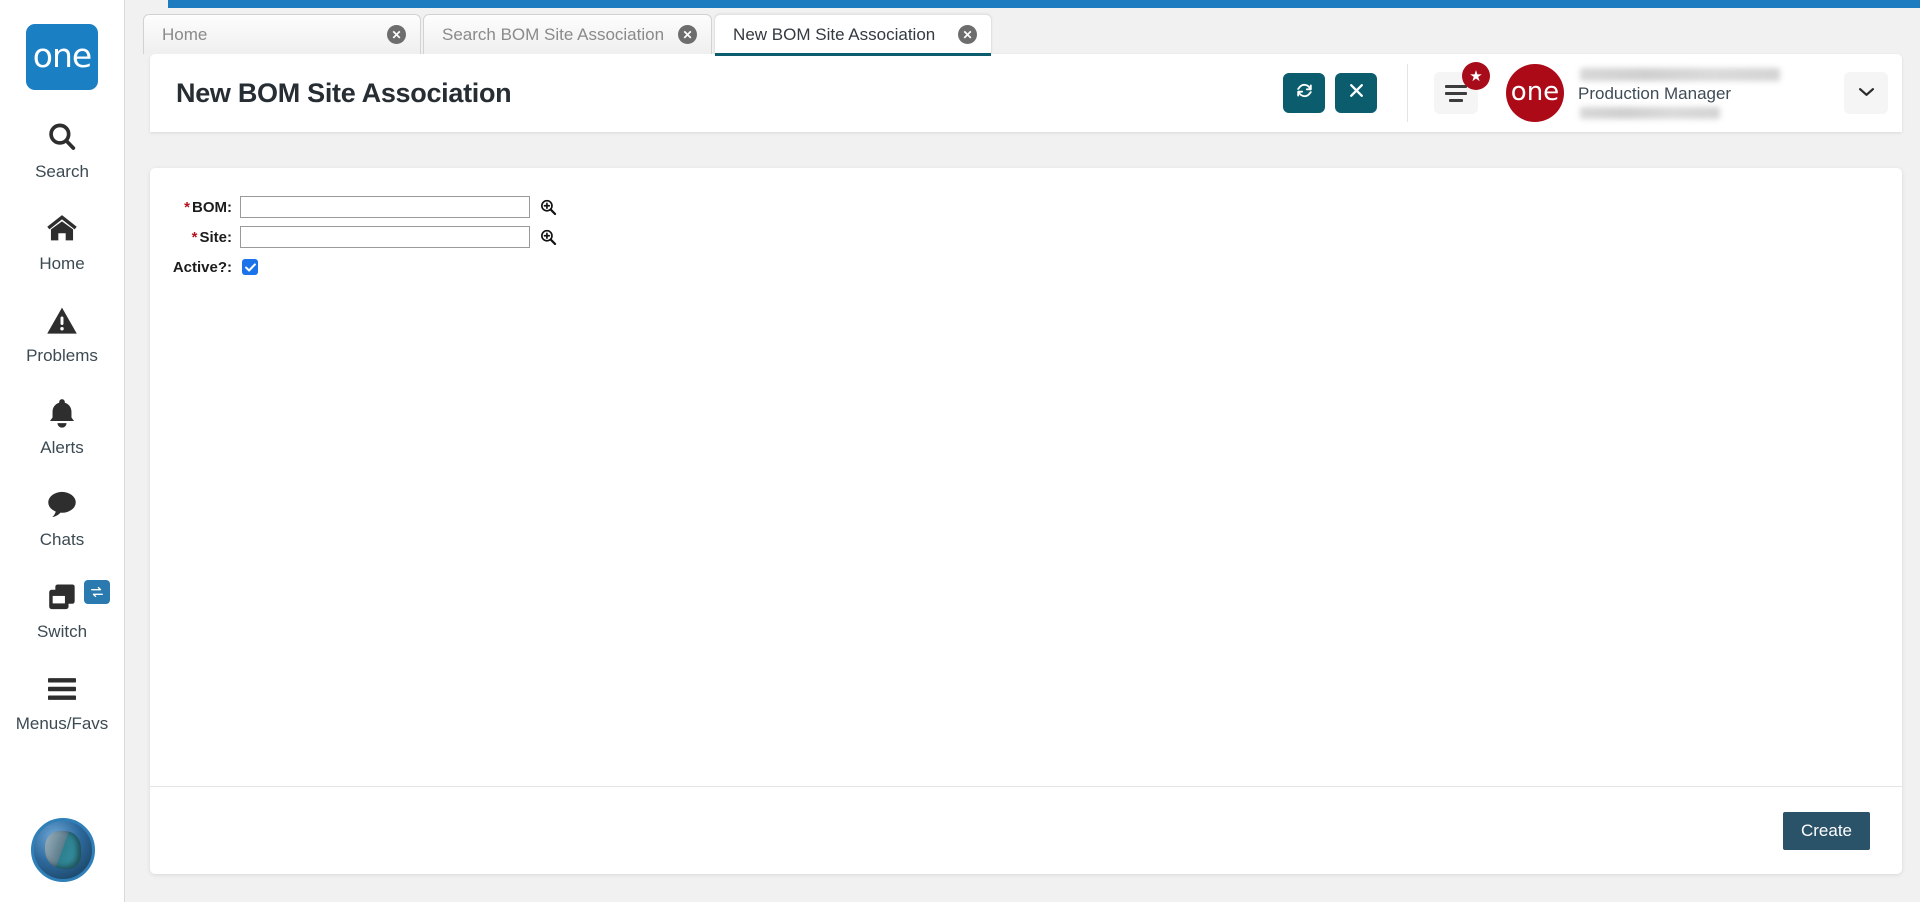 This screenshot has height=902, width=1920. What do you see at coordinates (1026, 830) in the screenshot?
I see `panel-footer: Create` at bounding box center [1026, 830].